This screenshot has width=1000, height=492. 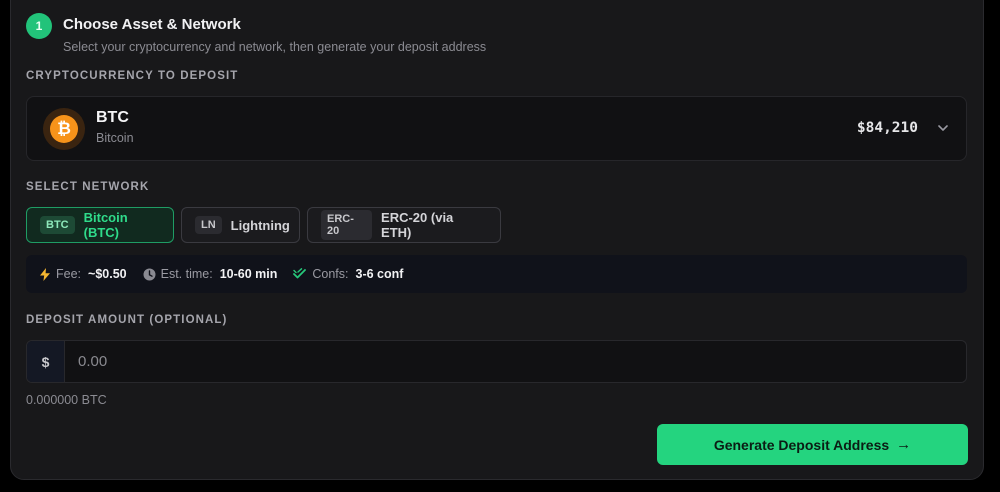 What do you see at coordinates (347, 225) in the screenshot?
I see `network-tag: ERC-20` at bounding box center [347, 225].